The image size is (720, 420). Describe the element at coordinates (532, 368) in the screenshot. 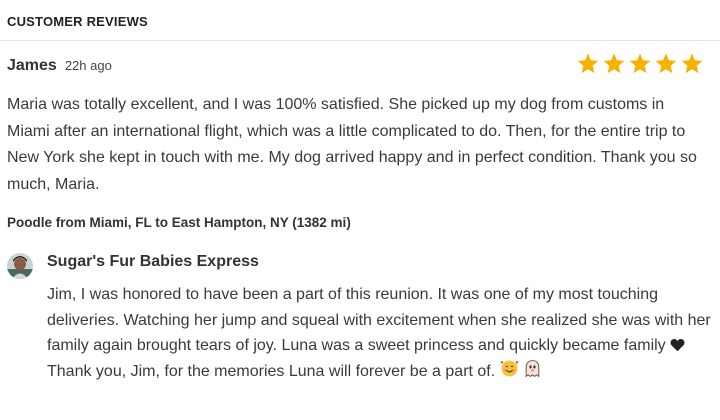

I see `ghost-icon` at that location.